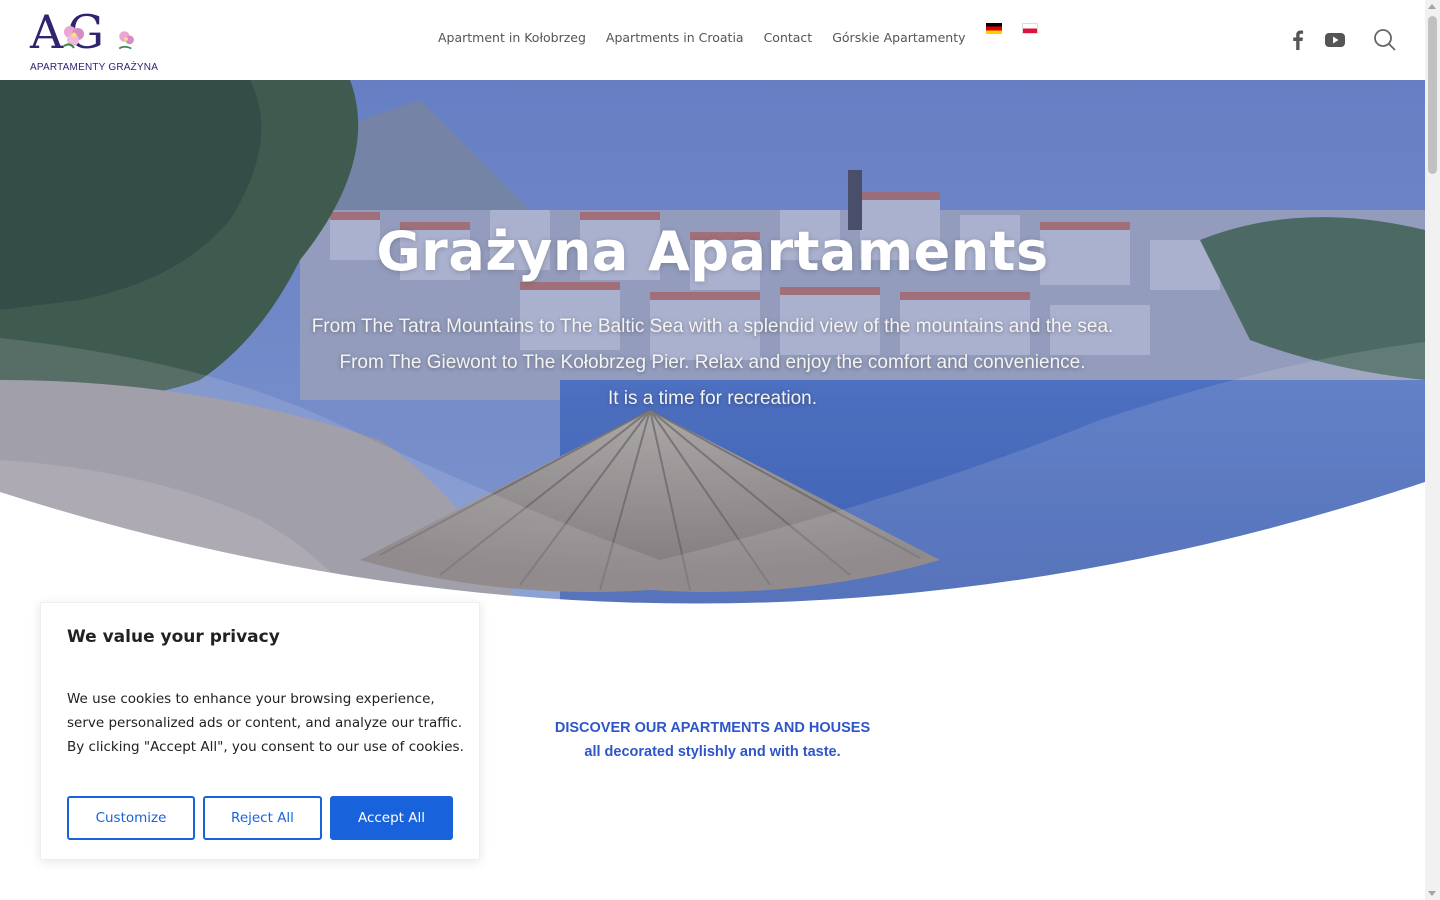 This screenshot has width=1440, height=900. Describe the element at coordinates (94, 67) in the screenshot. I see `logo-text: APARTAMENTY GRAŻYNA` at that location.